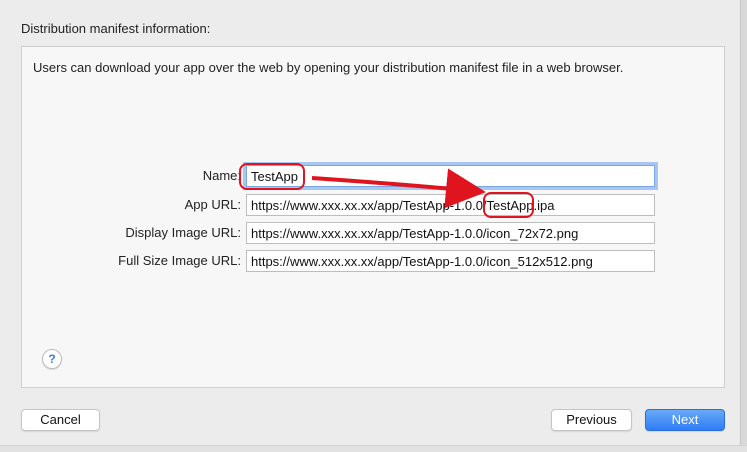 The width and height of the screenshot is (747, 452). I want to click on name-row: Name: TestApp, so click(374, 176).